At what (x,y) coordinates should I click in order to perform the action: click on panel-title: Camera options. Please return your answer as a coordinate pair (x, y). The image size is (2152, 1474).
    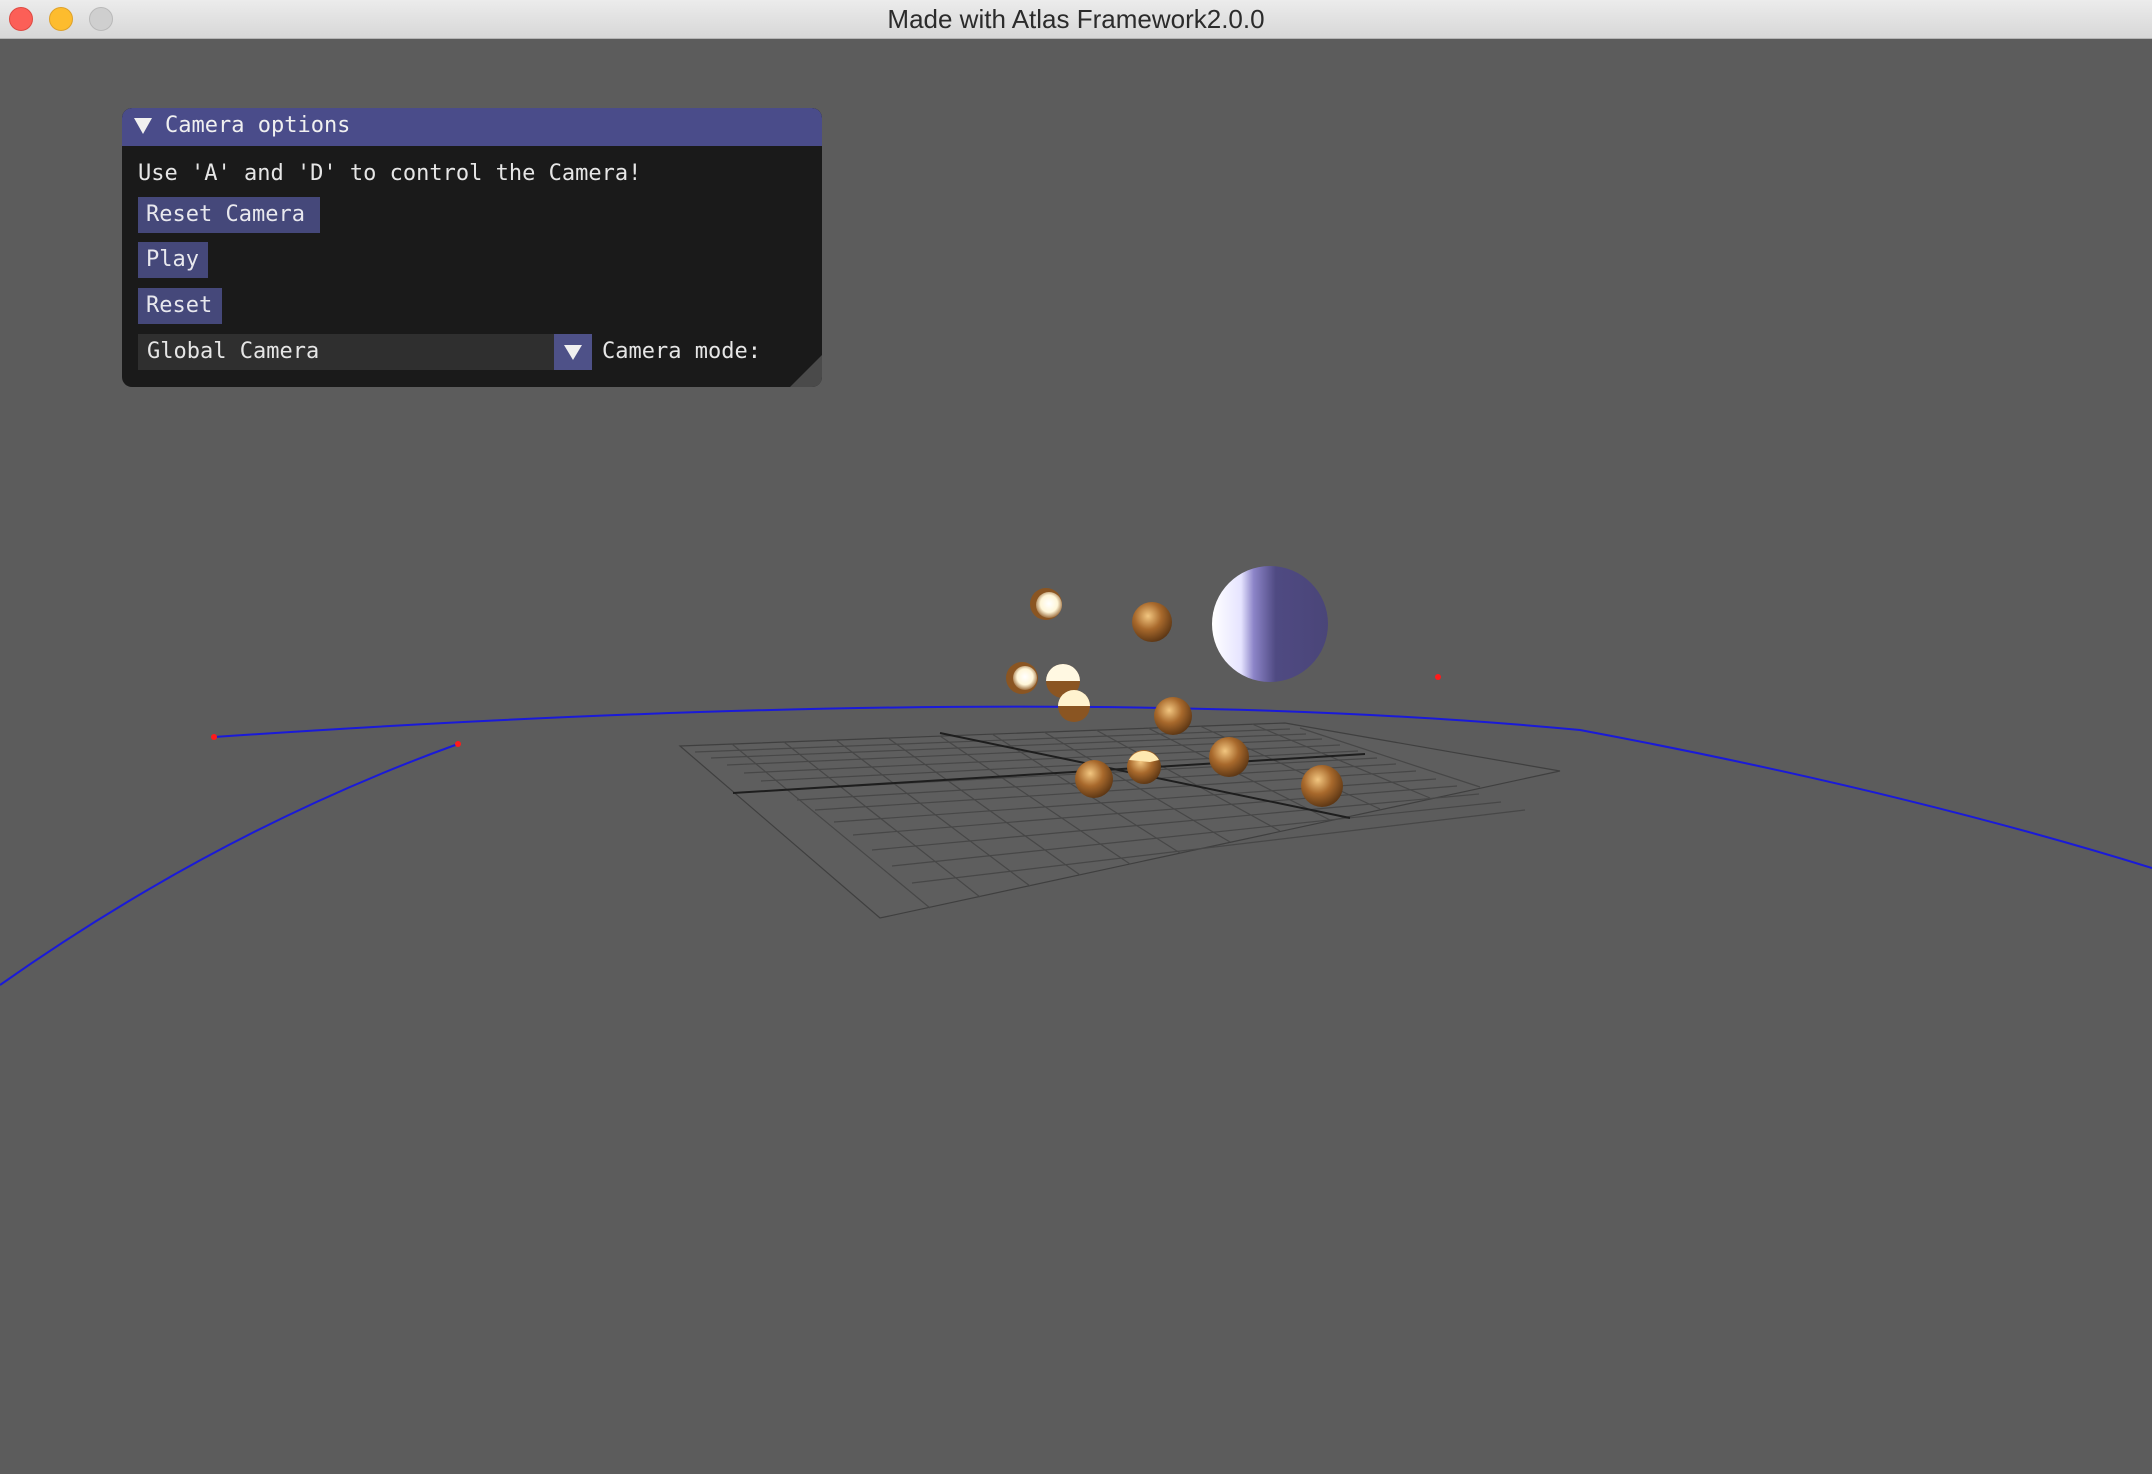
    Looking at the image, I should click on (258, 125).